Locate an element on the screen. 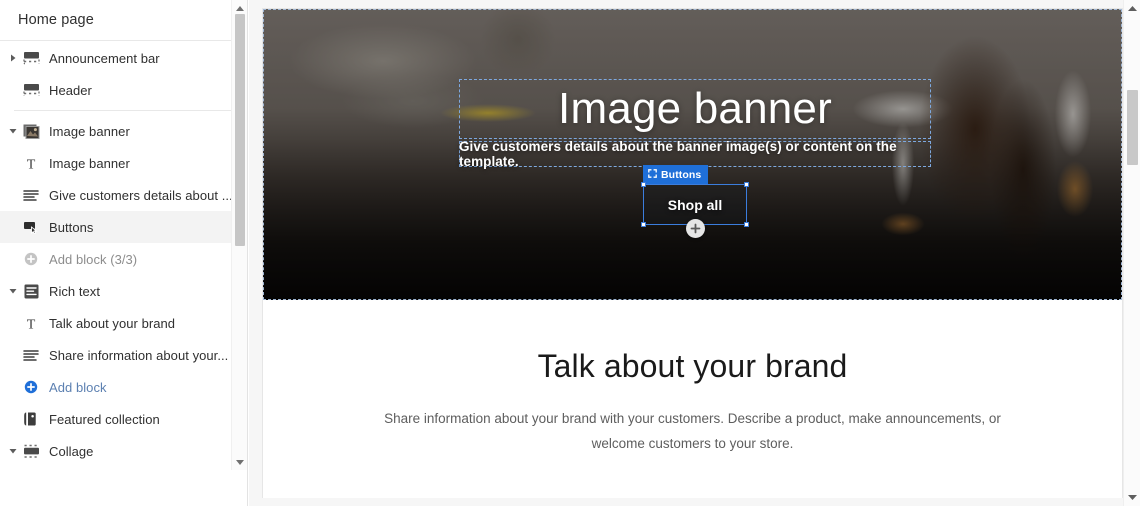 The image size is (1140, 506). sidebar-add-block-rich-text: Add block is located at coordinates (123, 387).